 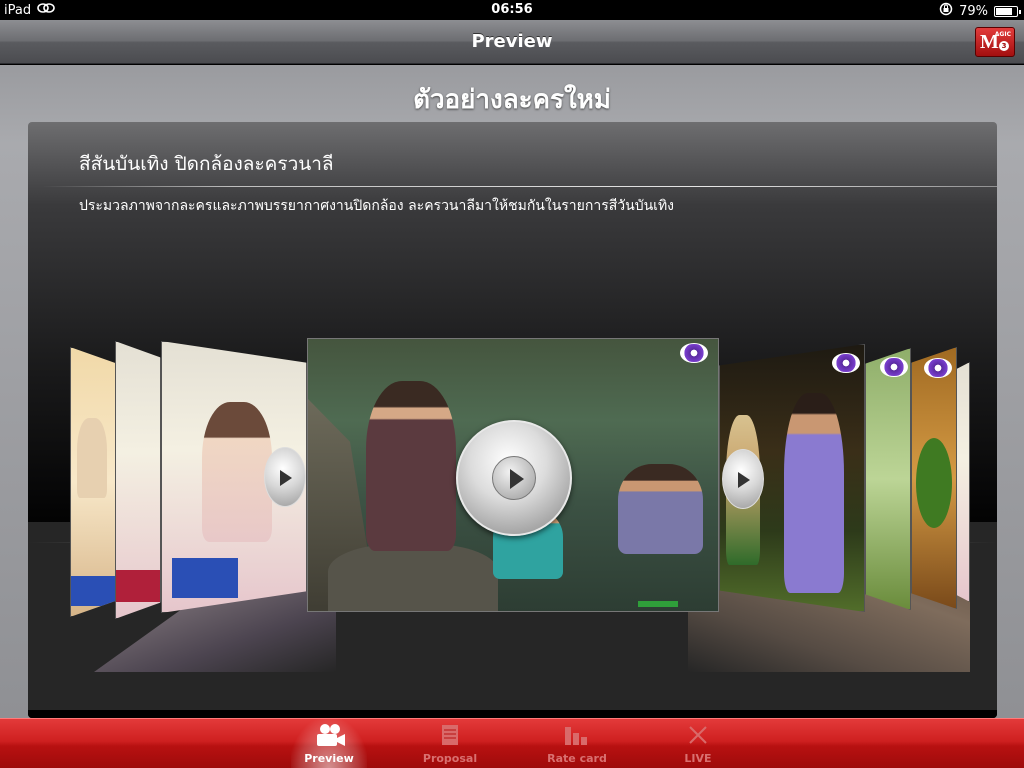 I want to click on panel-bottom-edge, so click(x=512, y=714).